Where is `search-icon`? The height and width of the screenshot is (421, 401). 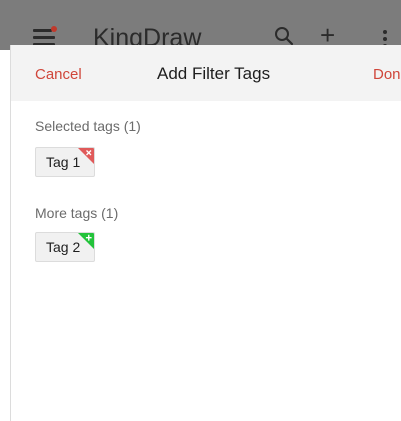
search-icon is located at coordinates (284, 36).